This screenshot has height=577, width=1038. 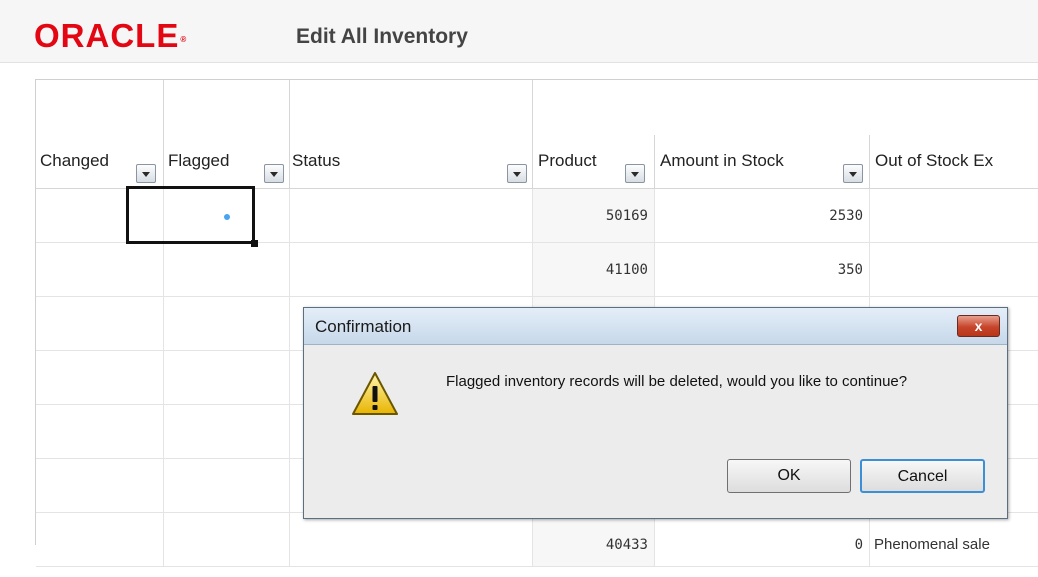 I want to click on column-header-product: Product, so click(x=594, y=162).